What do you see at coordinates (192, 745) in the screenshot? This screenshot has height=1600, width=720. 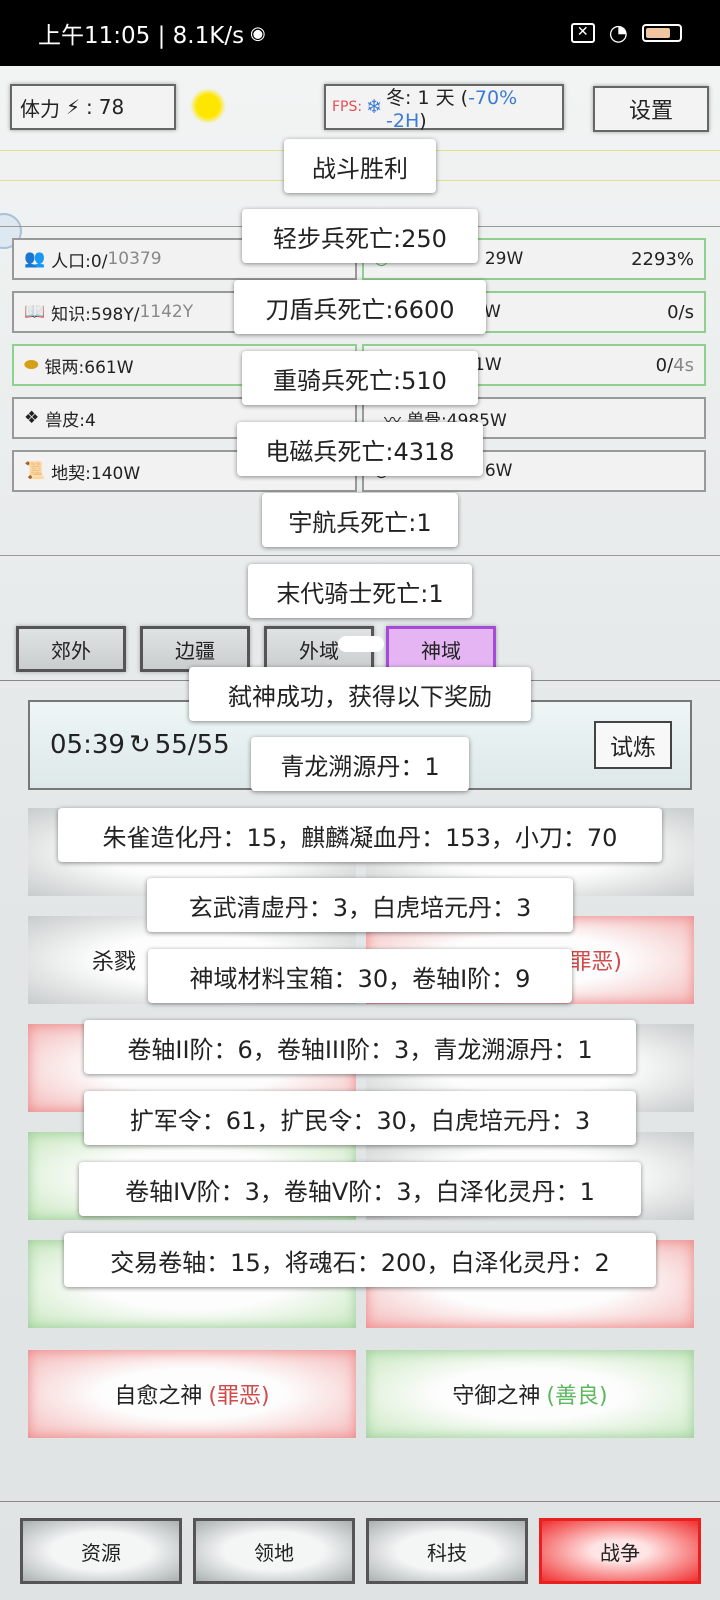 I see `trial-count: 55/55` at bounding box center [192, 745].